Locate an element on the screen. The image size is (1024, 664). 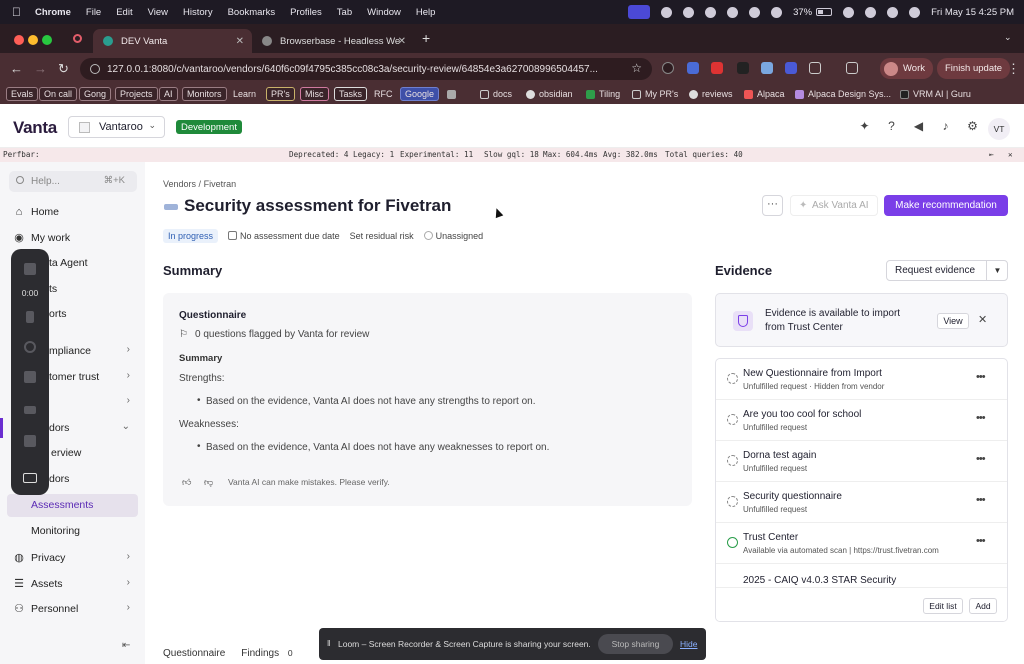
bookmark-google: Google is located at coordinates (420, 94).